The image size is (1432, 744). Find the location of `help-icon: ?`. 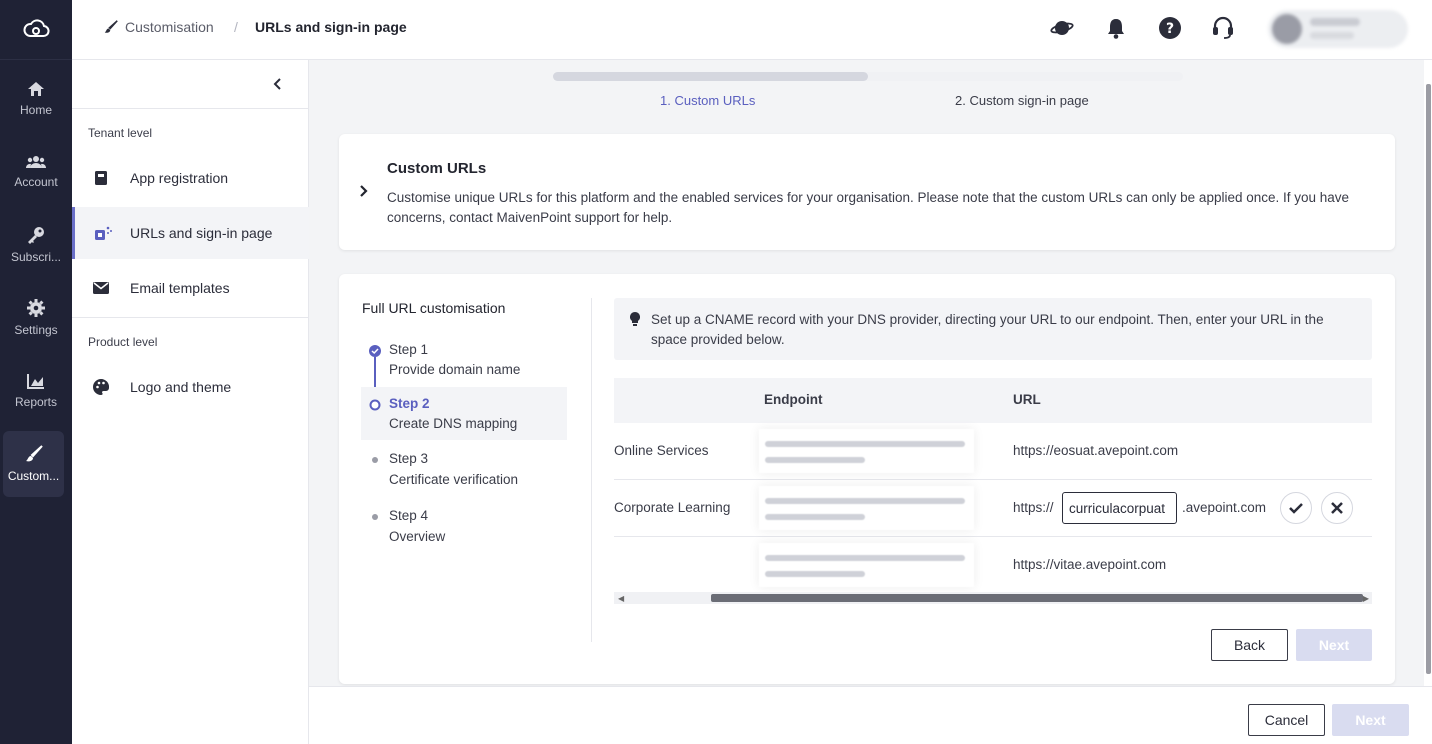

help-icon: ? is located at coordinates (1170, 28).